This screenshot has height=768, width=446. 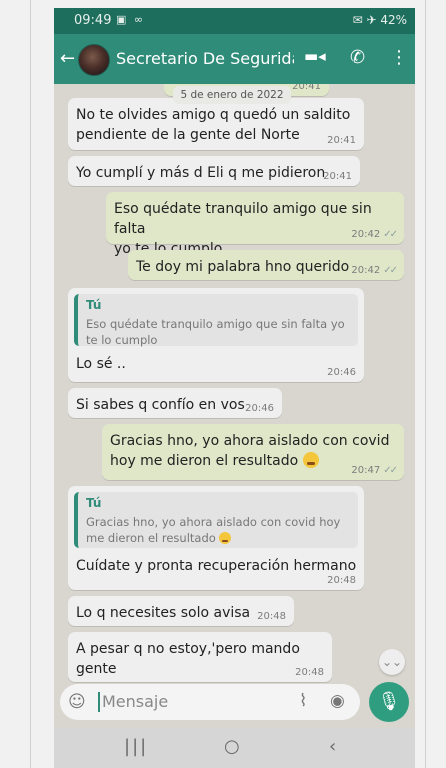 I want to click on message-text: Te doy mi palabra hno querido, so click(x=243, y=267).